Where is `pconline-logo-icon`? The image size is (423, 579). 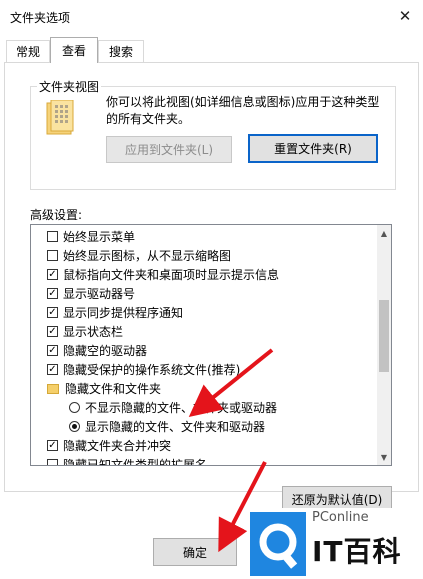 pconline-logo-icon is located at coordinates (278, 544).